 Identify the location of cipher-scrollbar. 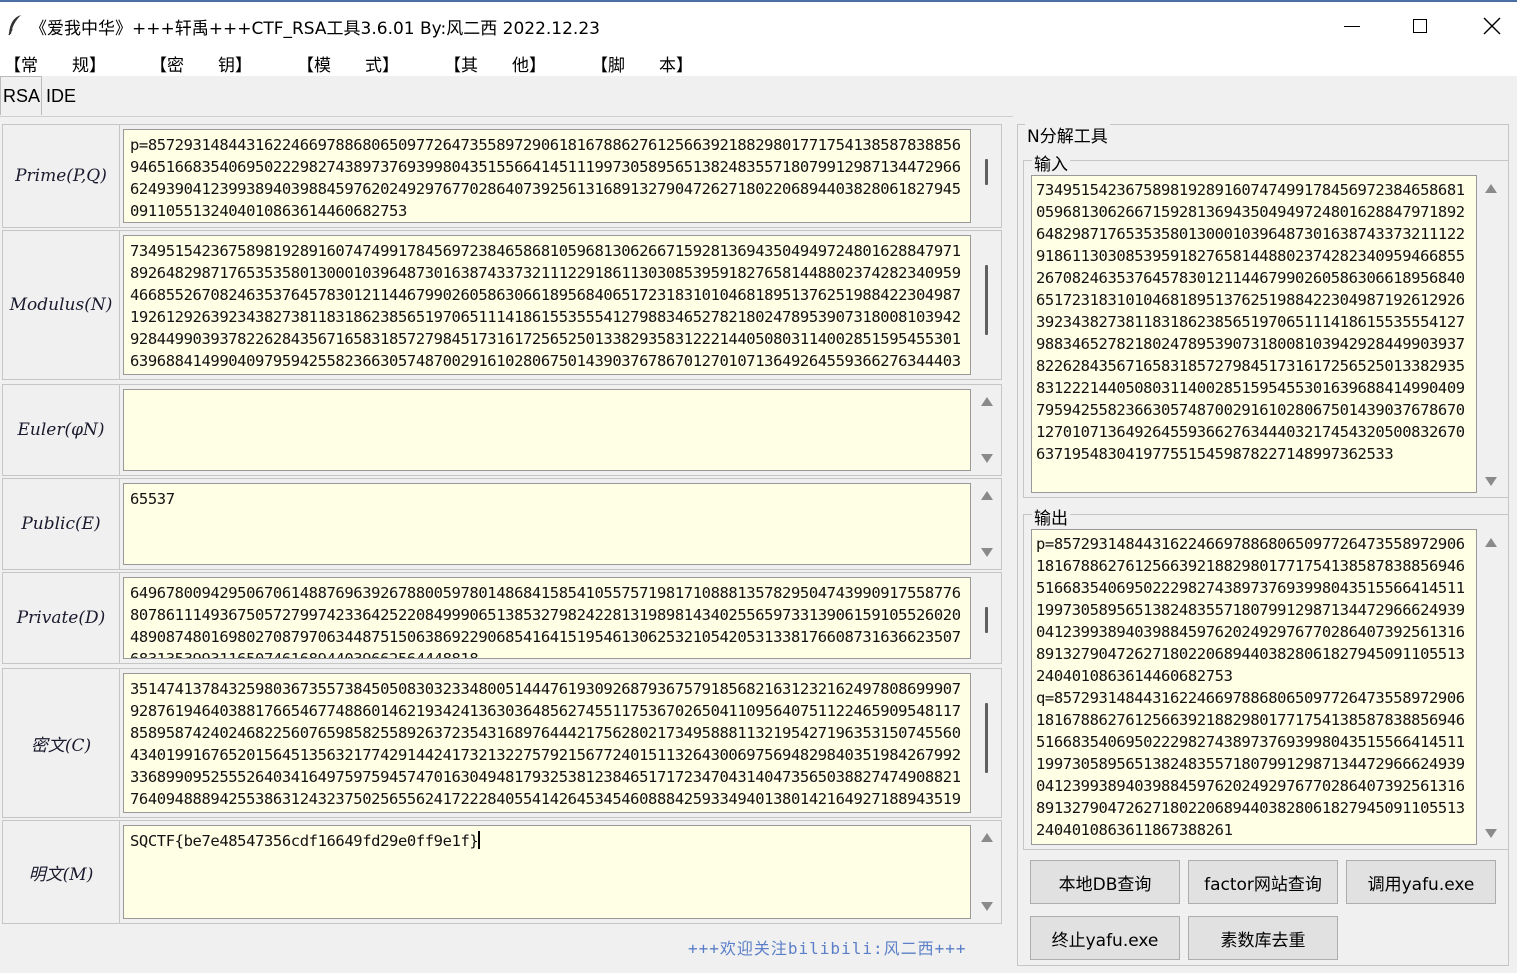
(987, 743).